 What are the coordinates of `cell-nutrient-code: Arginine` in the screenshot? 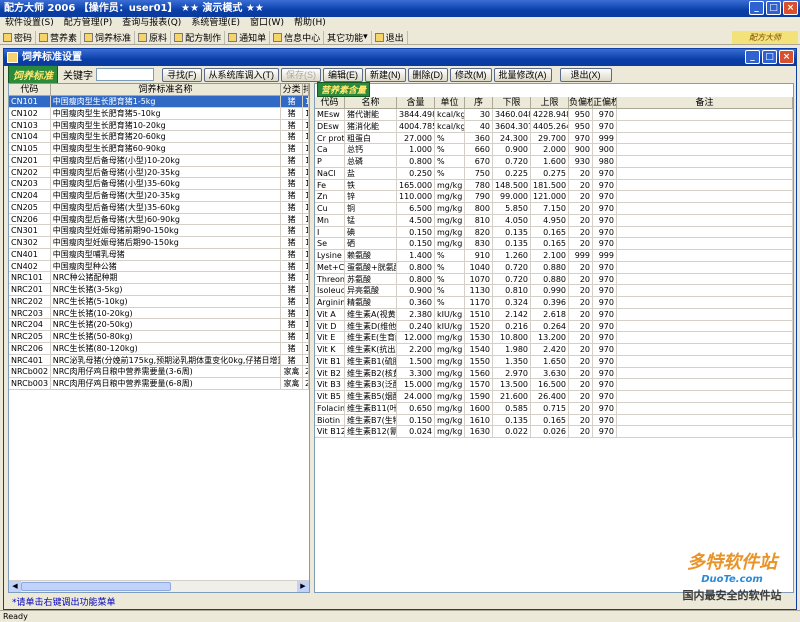 It's located at (330, 302).